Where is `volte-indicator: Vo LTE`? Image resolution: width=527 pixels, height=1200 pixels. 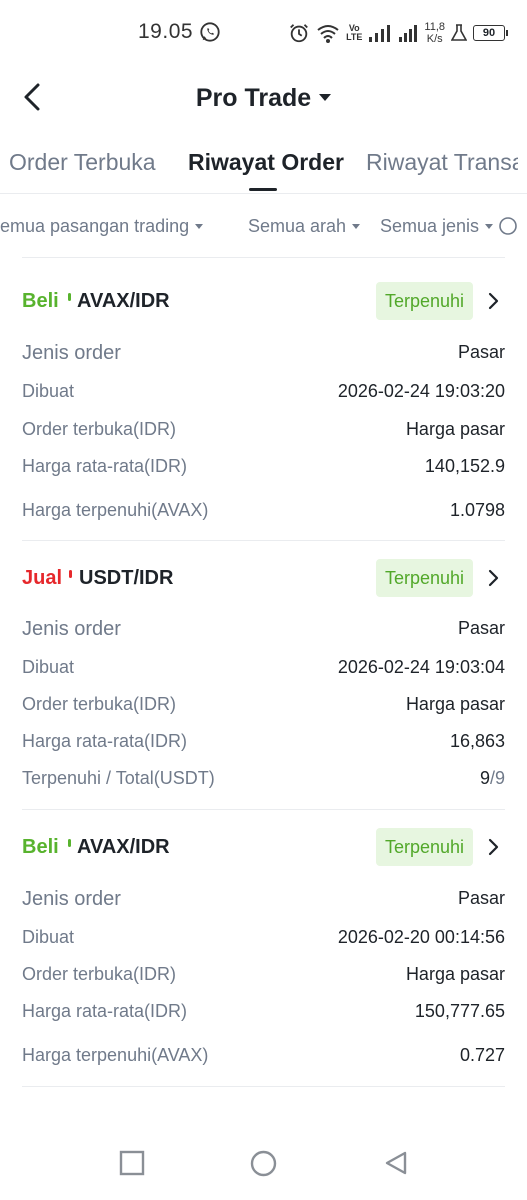
volte-indicator: Vo LTE is located at coordinates (354, 33).